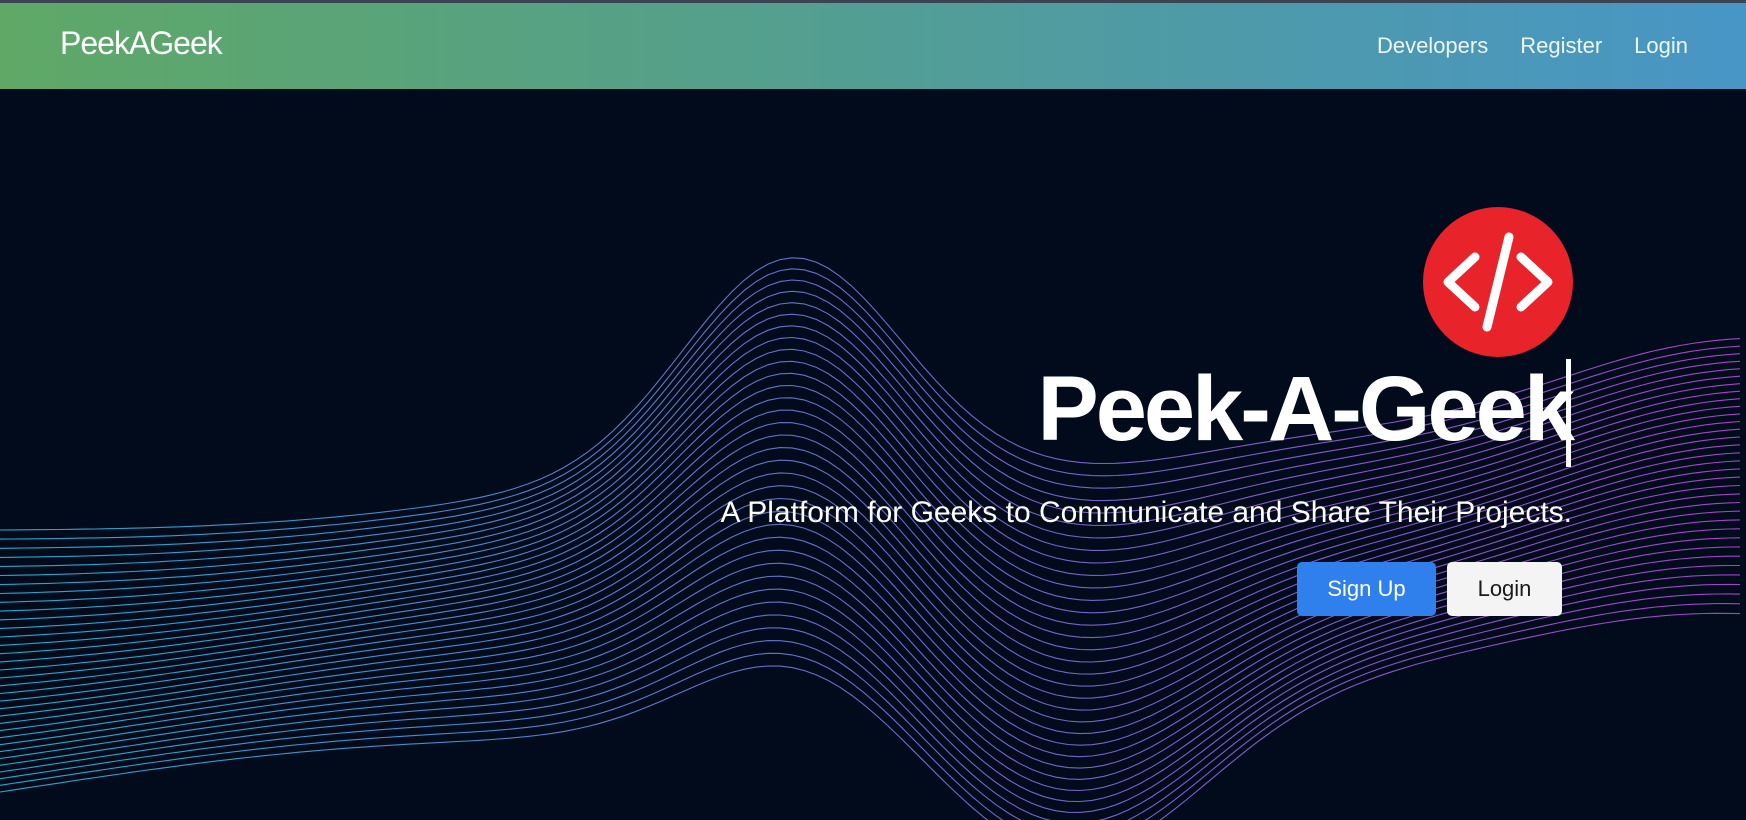 The image size is (1746, 820). I want to click on hero-title: Peek-A-Geek, so click(1306, 409).